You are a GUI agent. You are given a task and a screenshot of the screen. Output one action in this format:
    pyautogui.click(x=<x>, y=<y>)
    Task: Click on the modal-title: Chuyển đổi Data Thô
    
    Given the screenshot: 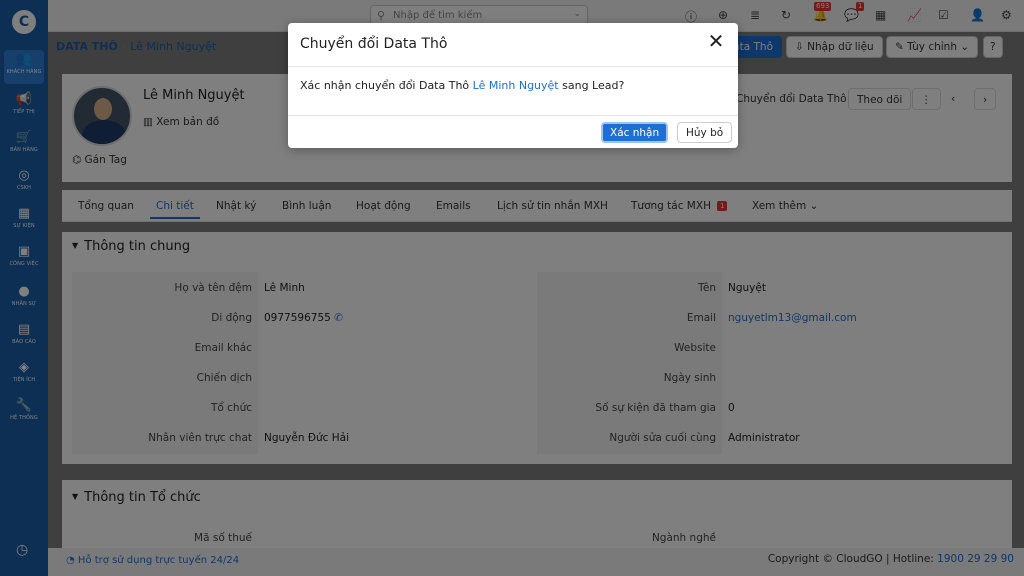 What is the action you would take?
    pyautogui.click(x=374, y=44)
    